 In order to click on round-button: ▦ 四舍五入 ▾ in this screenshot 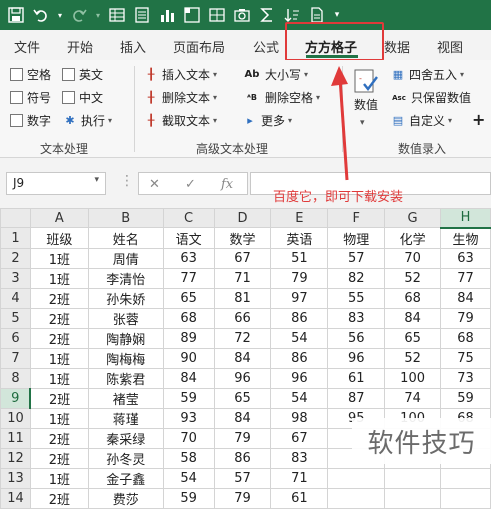, I will do `click(427, 74)`.